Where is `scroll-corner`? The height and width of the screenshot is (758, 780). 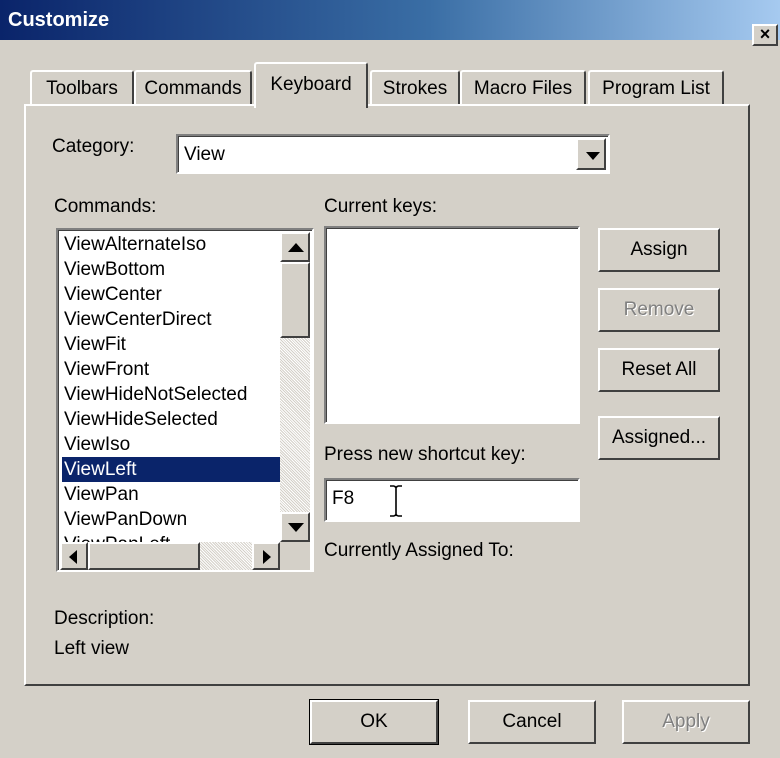
scroll-corner is located at coordinates (295, 556).